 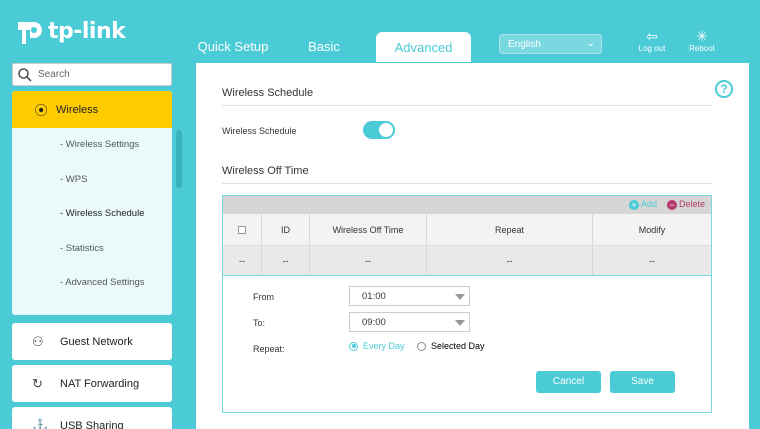 What do you see at coordinates (467, 174) in the screenshot?
I see `section-title-wireless-off-time: Wireless Off Time` at bounding box center [467, 174].